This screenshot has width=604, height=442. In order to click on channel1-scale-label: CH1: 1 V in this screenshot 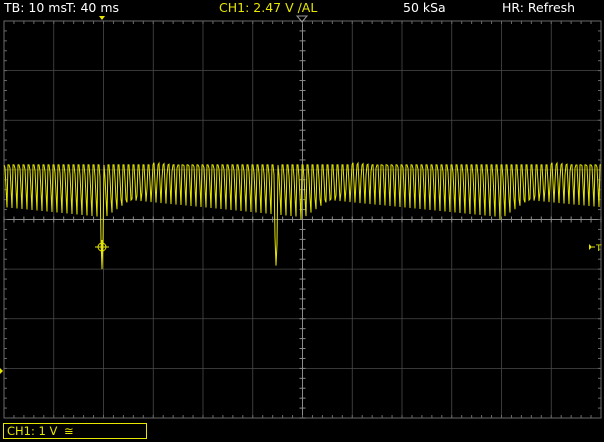, I will do `click(32, 431)`.